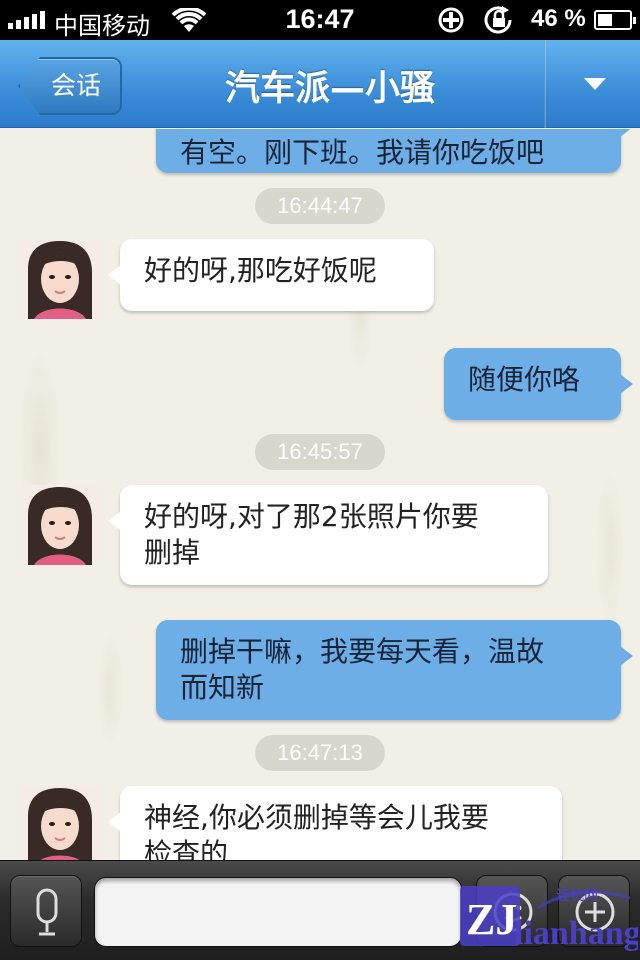 The height and width of the screenshot is (960, 640). I want to click on microphone-icon, so click(47, 912).